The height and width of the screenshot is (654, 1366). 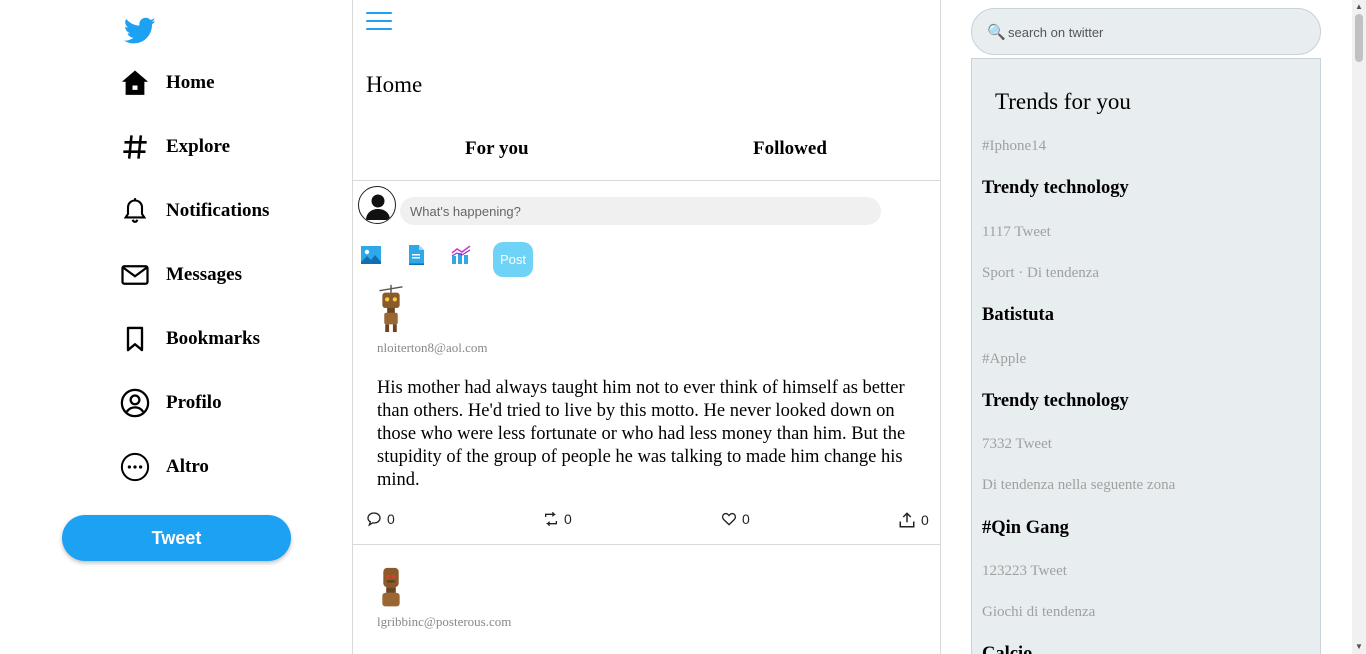 I want to click on document-icon, so click(x=416, y=255).